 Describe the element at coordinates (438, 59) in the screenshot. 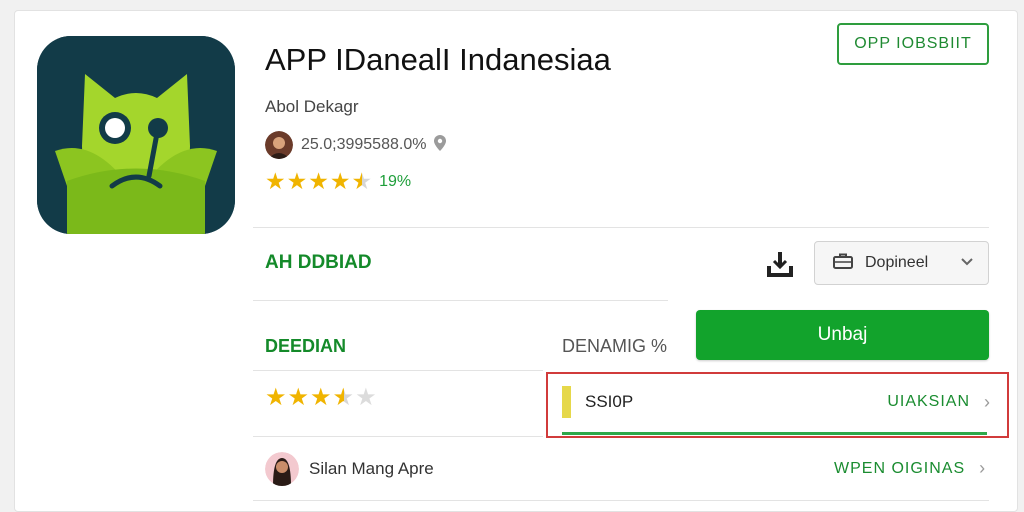

I see `app-title: APP IDanealI Indanesiaa` at that location.